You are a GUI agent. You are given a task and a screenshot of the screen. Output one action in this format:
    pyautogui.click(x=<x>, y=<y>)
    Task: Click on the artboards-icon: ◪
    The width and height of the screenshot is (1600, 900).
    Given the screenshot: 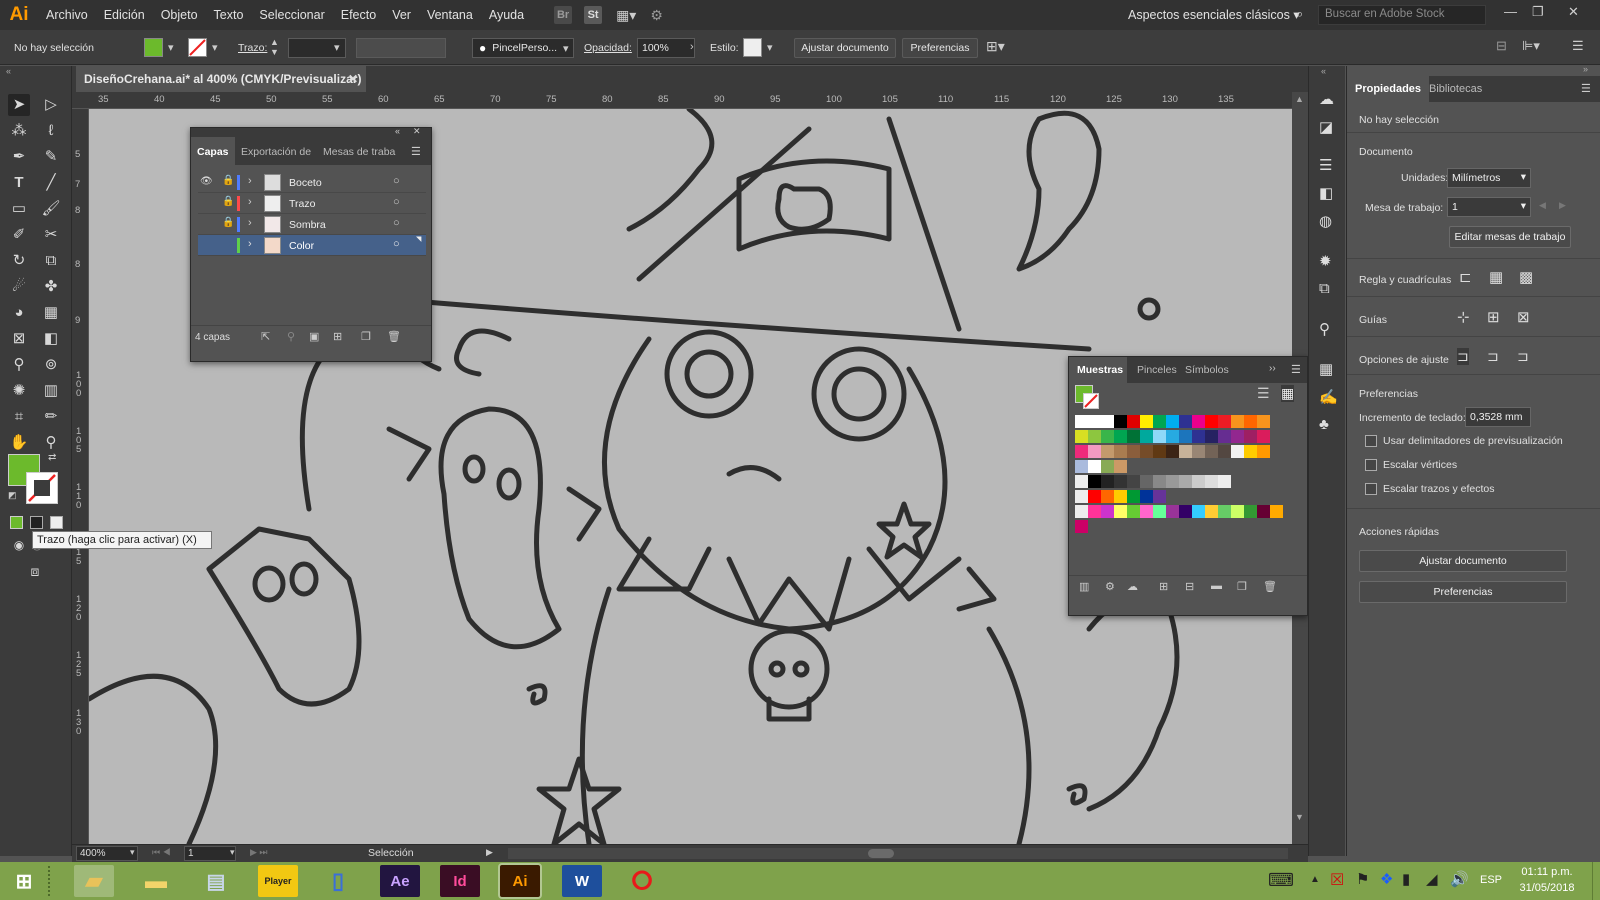 What is the action you would take?
    pyautogui.click(x=1326, y=127)
    